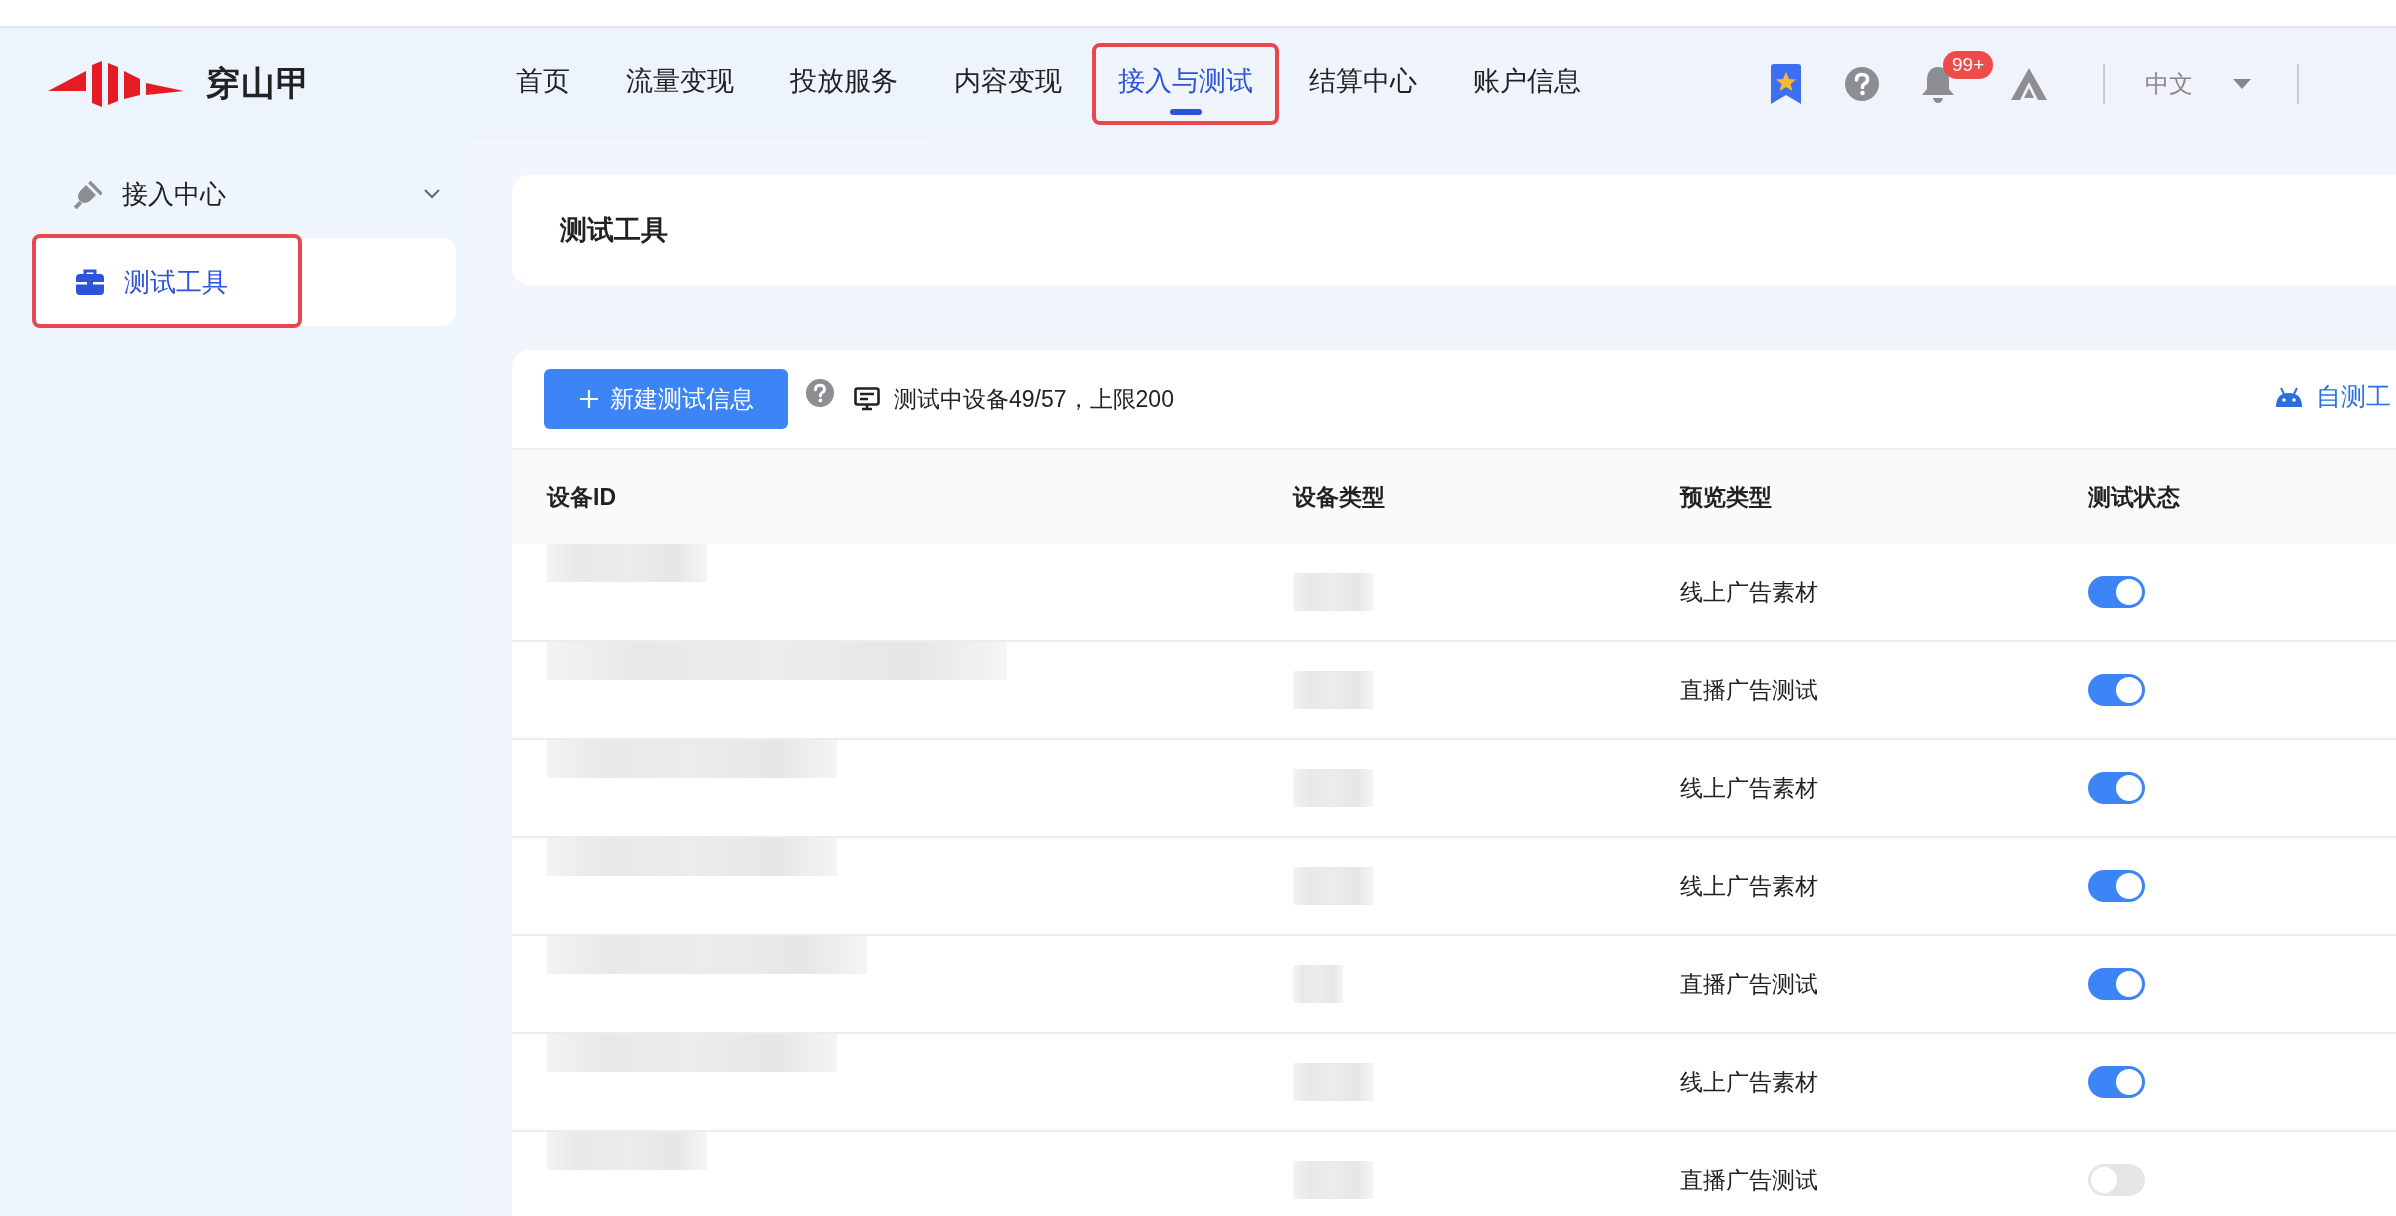  I want to click on nav-tab: 账户信息, so click(1527, 84).